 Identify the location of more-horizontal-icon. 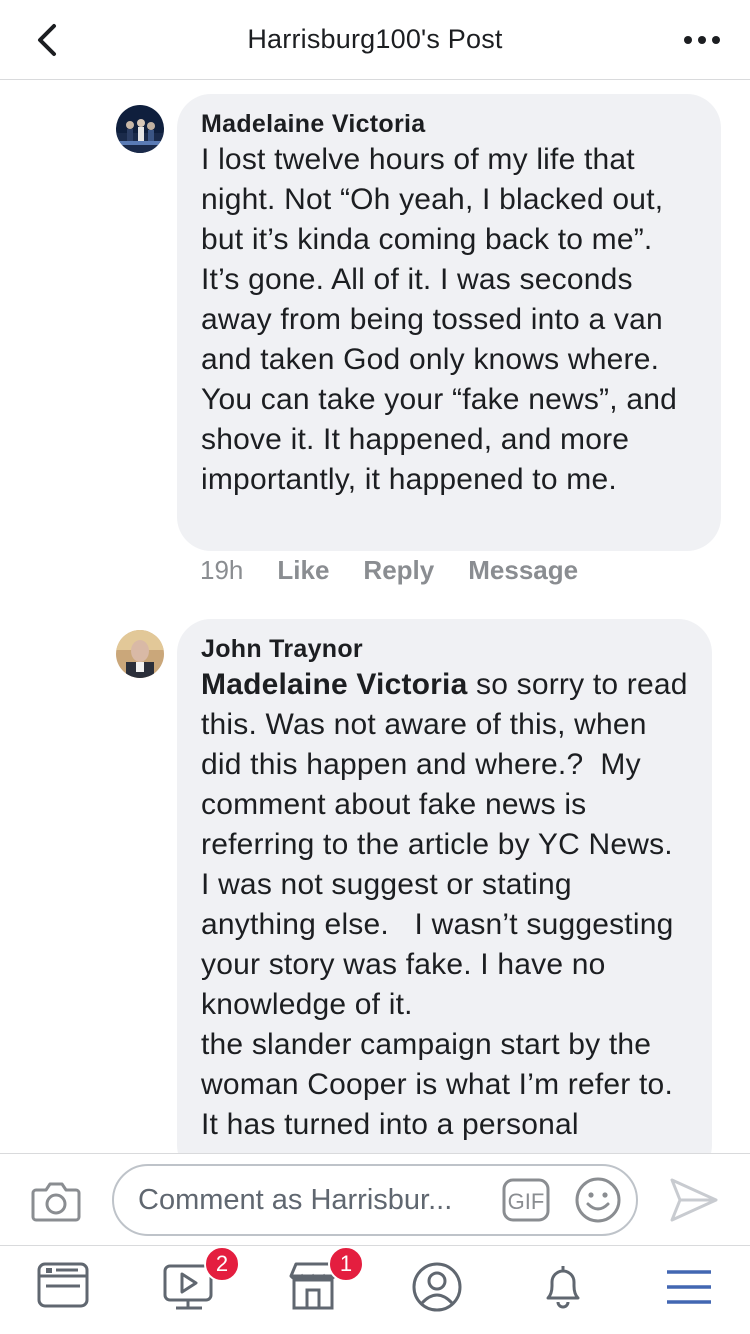
(702, 40).